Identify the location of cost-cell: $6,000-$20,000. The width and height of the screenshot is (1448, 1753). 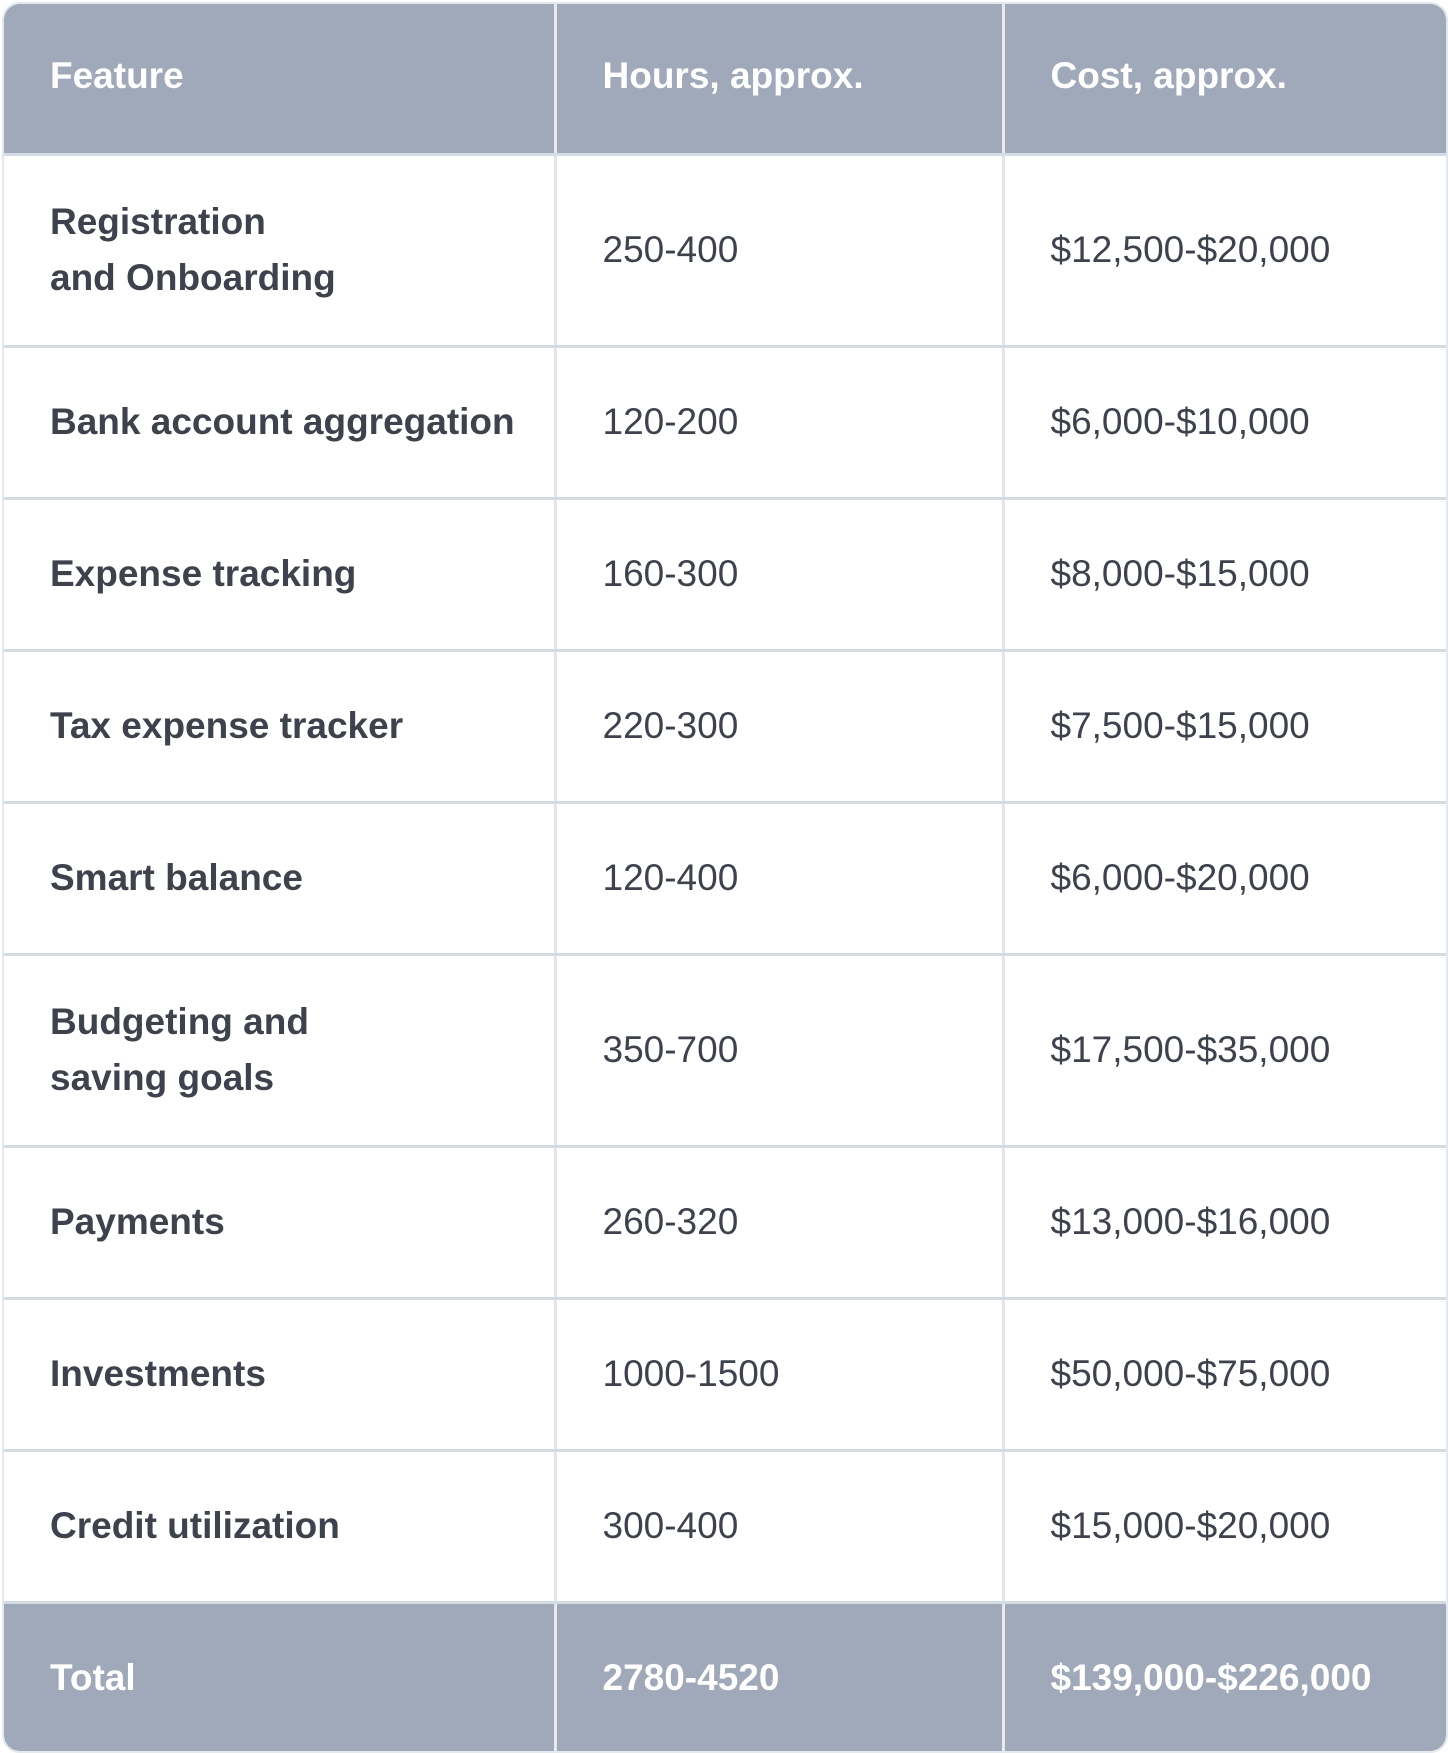
(1224, 879).